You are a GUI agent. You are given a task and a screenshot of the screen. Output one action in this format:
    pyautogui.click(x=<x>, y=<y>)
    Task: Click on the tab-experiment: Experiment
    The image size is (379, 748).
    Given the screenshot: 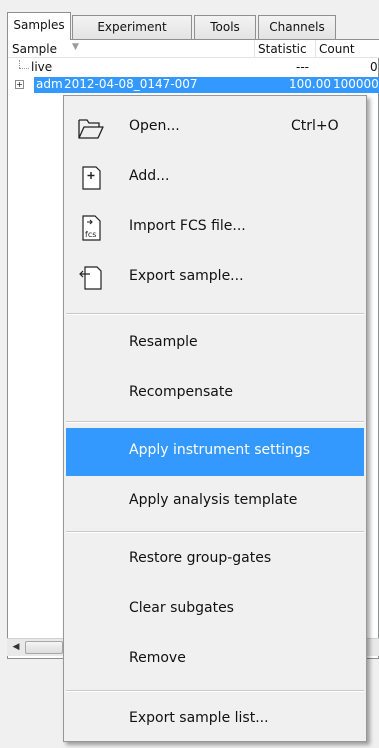 What is the action you would take?
    pyautogui.click(x=132, y=27)
    